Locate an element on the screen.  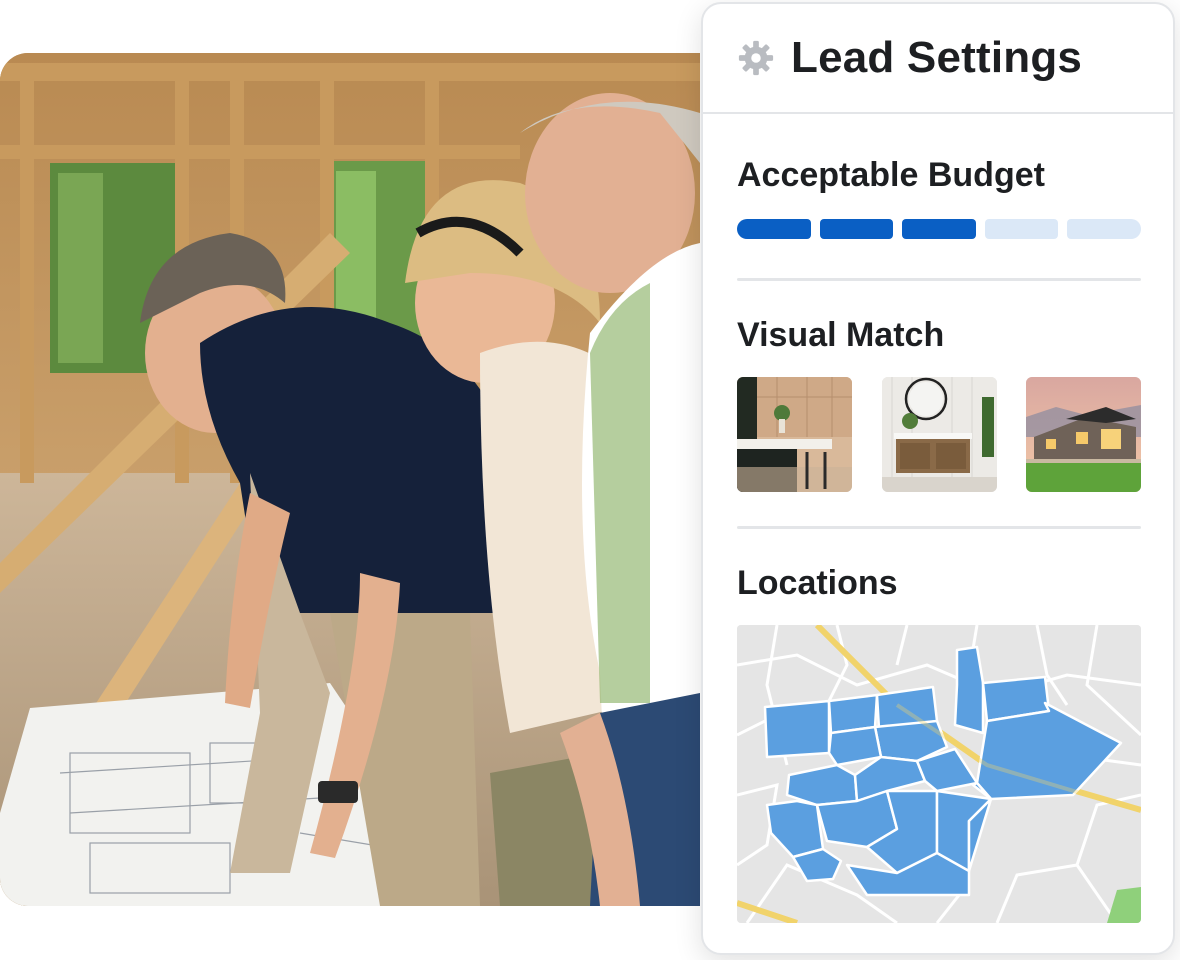
visual-match-title: Visual Match is located at coordinates (841, 335).